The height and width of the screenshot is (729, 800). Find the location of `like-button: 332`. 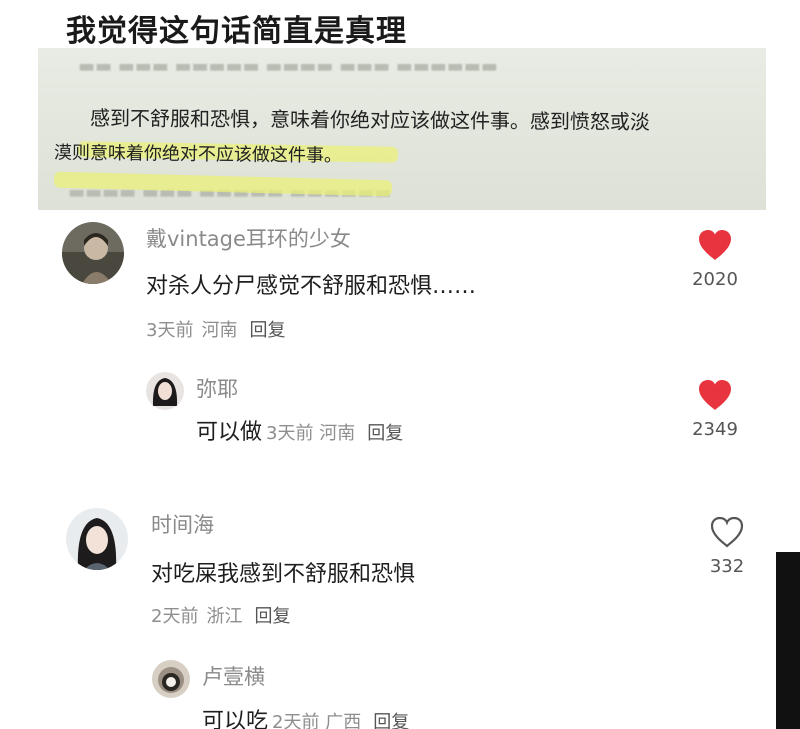

like-button: 332 is located at coordinates (727, 546).